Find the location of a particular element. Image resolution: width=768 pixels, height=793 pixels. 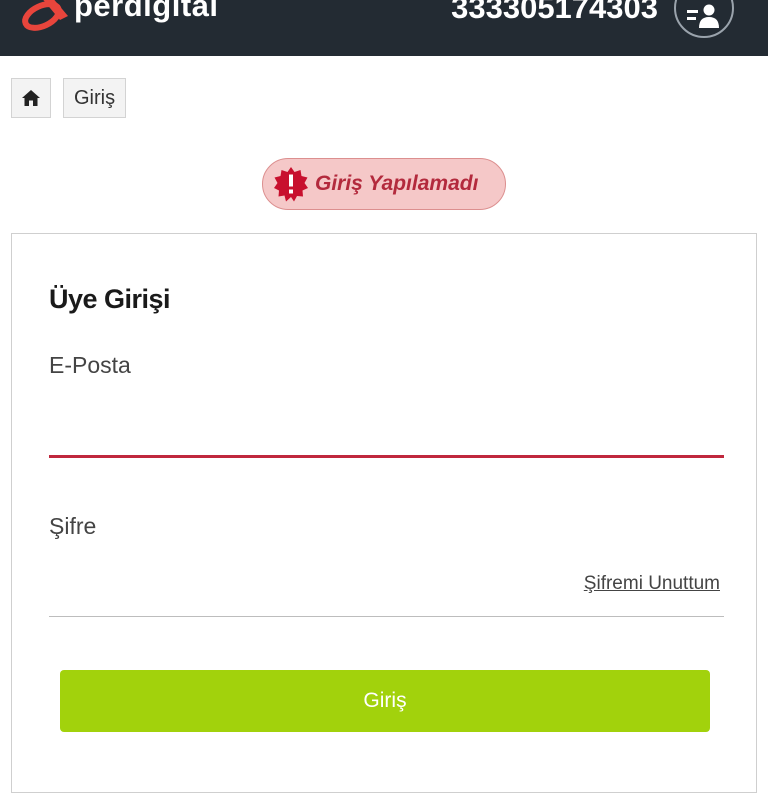

login-button: Giriş is located at coordinates (385, 701).